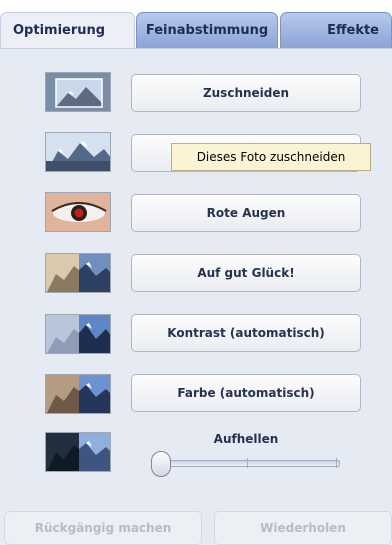  Describe the element at coordinates (246, 93) in the screenshot. I see `crop-button: Zuschneiden` at that location.